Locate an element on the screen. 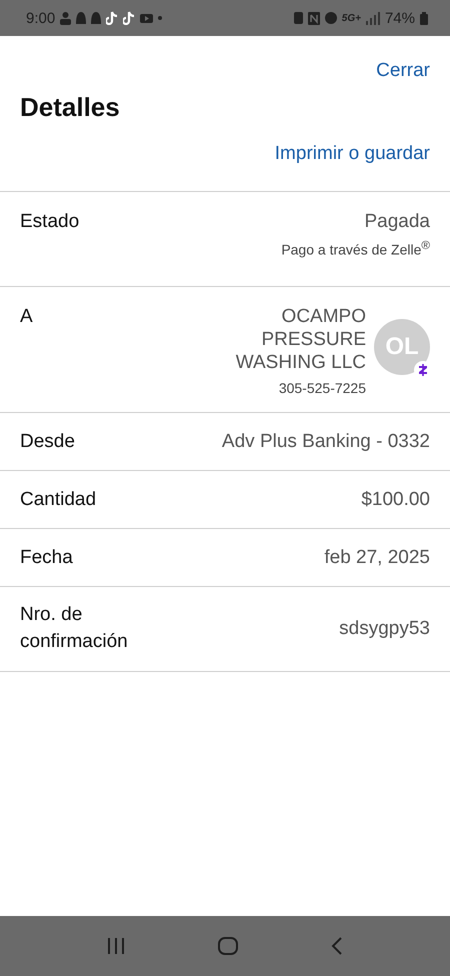  row-label: Nro. de confirmación is located at coordinates (74, 628).